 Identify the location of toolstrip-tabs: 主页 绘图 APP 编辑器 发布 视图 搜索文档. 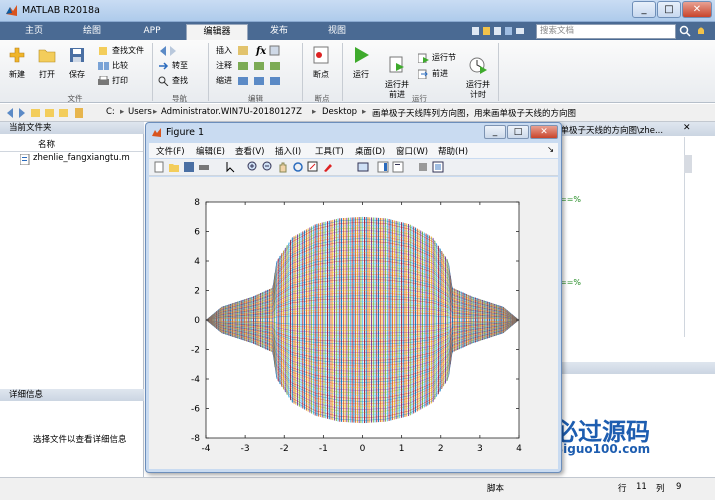
(357, 31).